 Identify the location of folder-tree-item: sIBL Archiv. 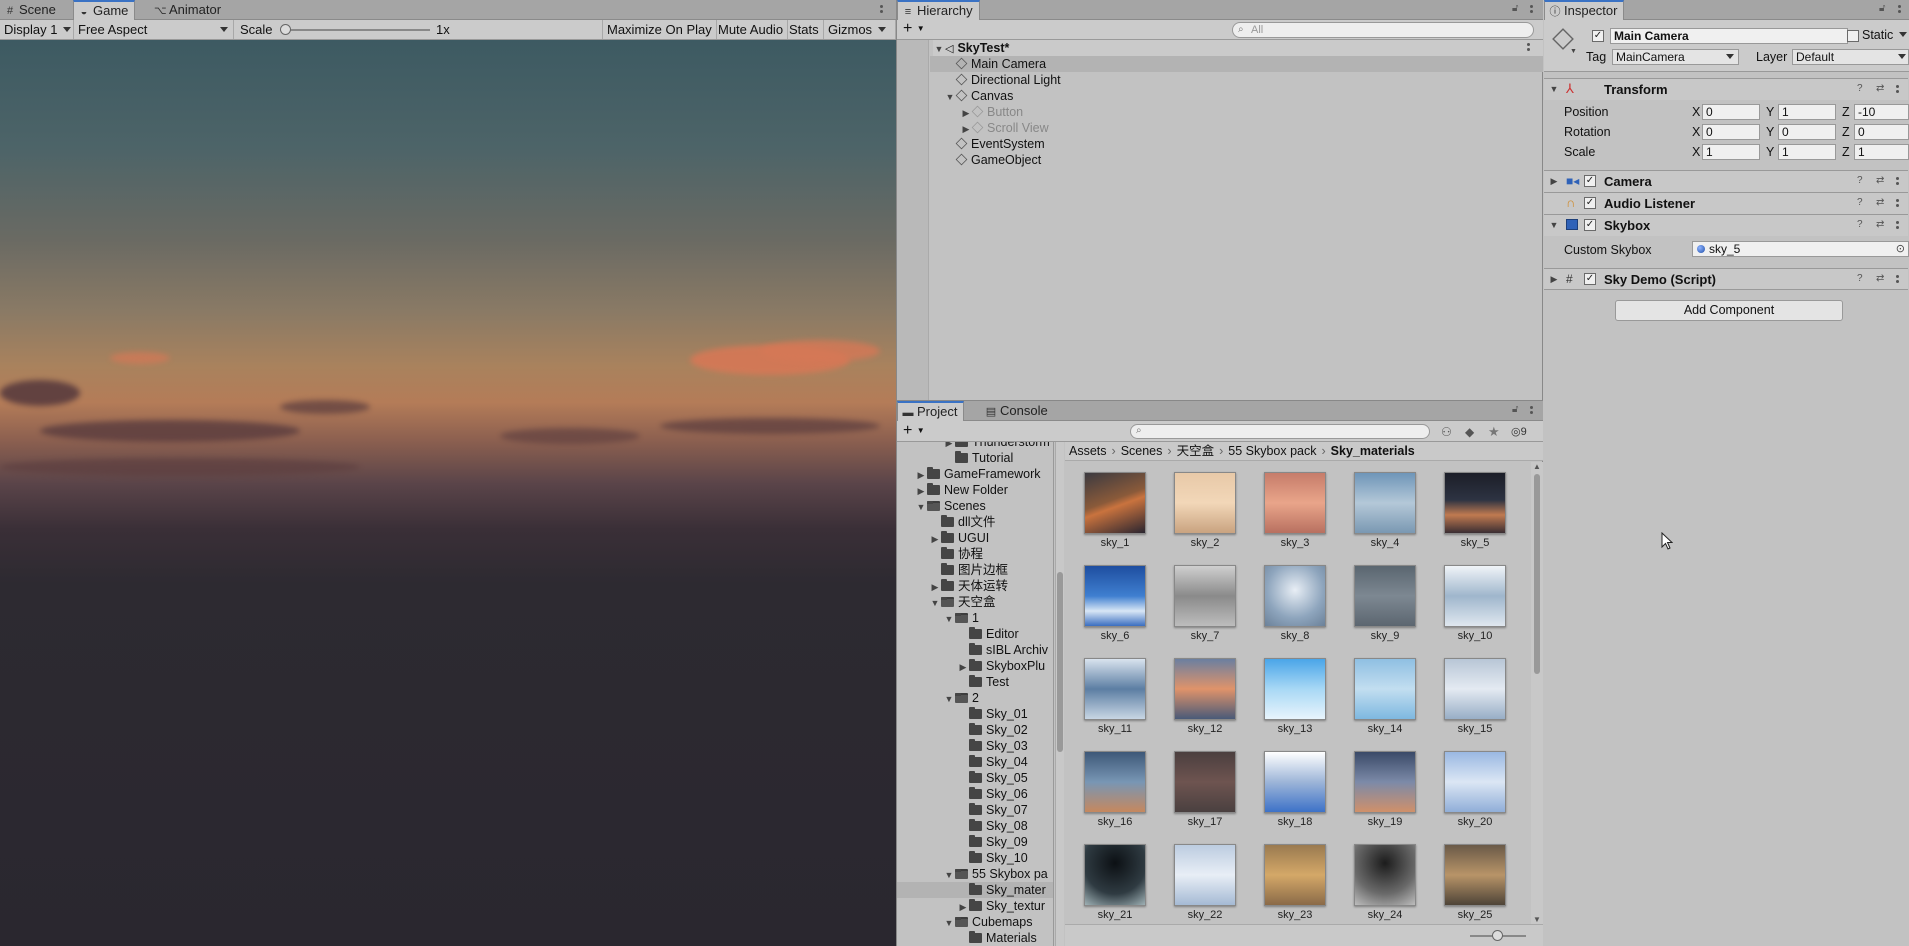
(975, 650).